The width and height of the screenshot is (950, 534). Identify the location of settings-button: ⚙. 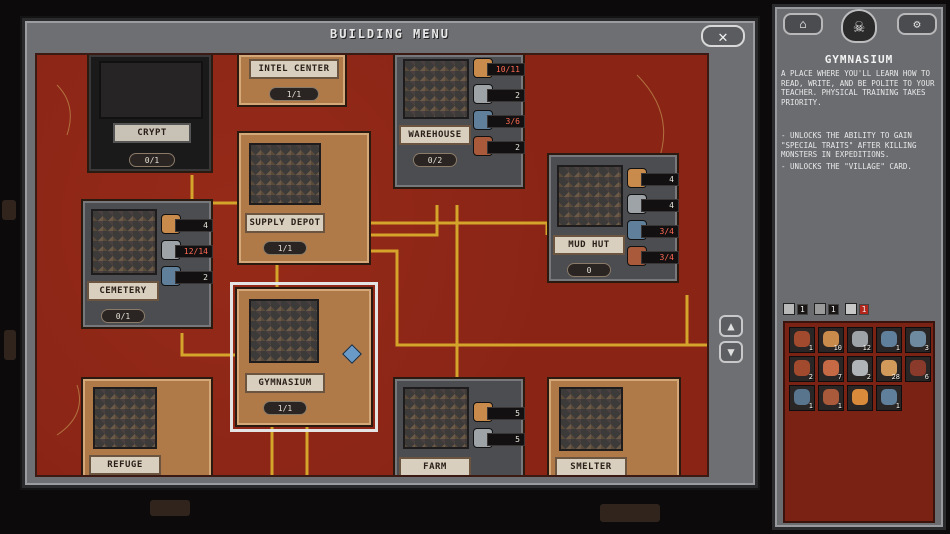
(917, 24).